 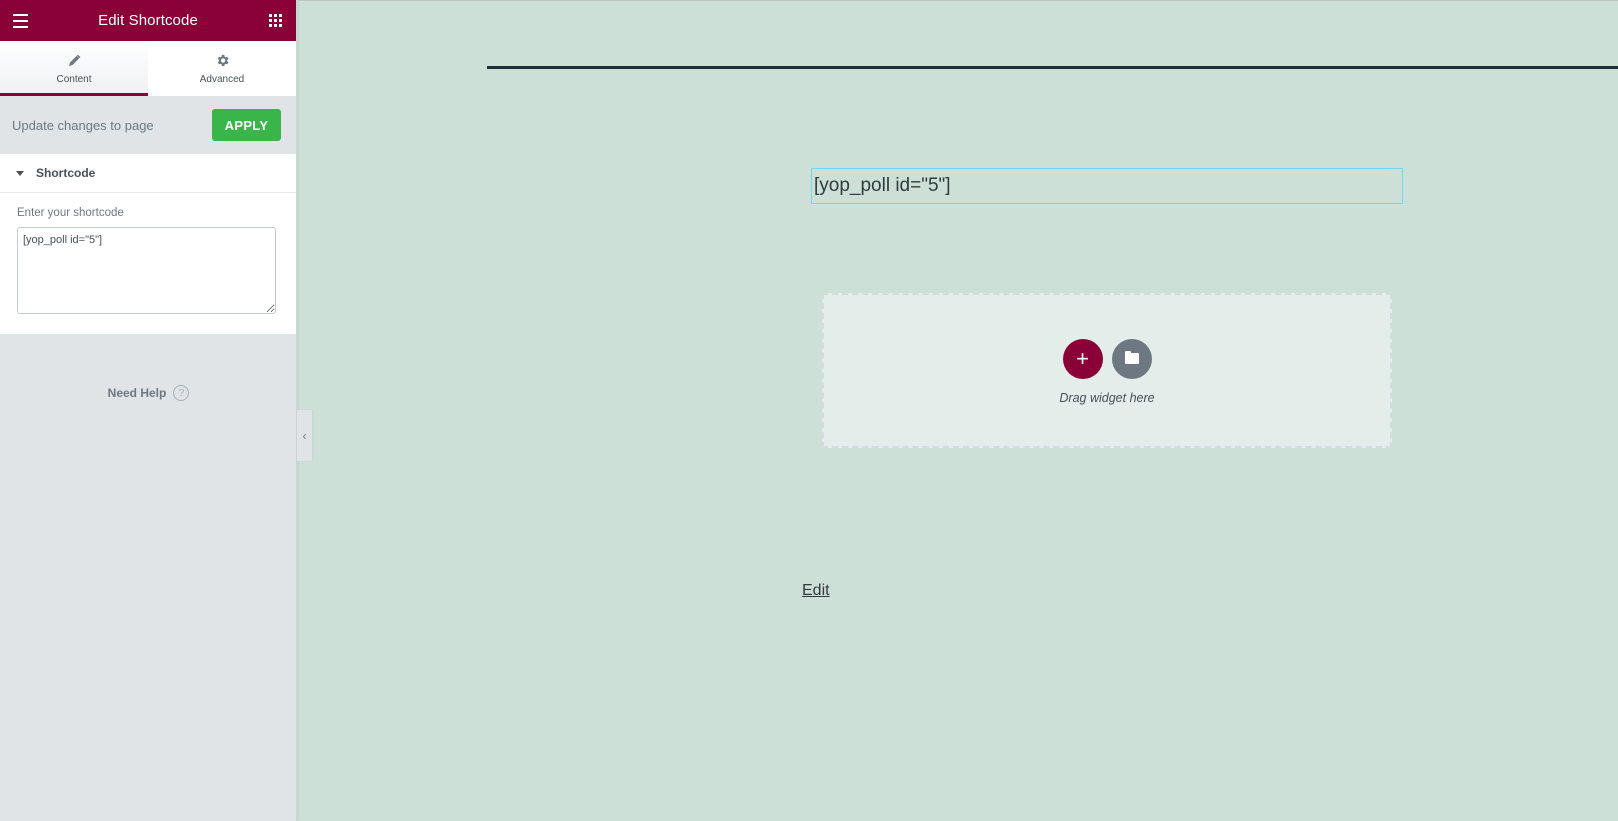 I want to click on tab-advanced-label: Advanced, so click(x=222, y=79).